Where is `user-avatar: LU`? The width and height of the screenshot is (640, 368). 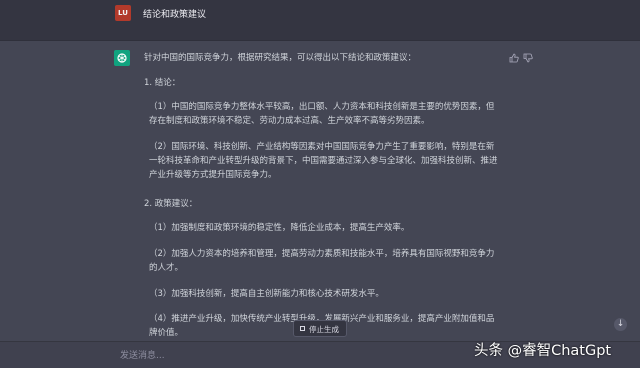 user-avatar: LU is located at coordinates (123, 13).